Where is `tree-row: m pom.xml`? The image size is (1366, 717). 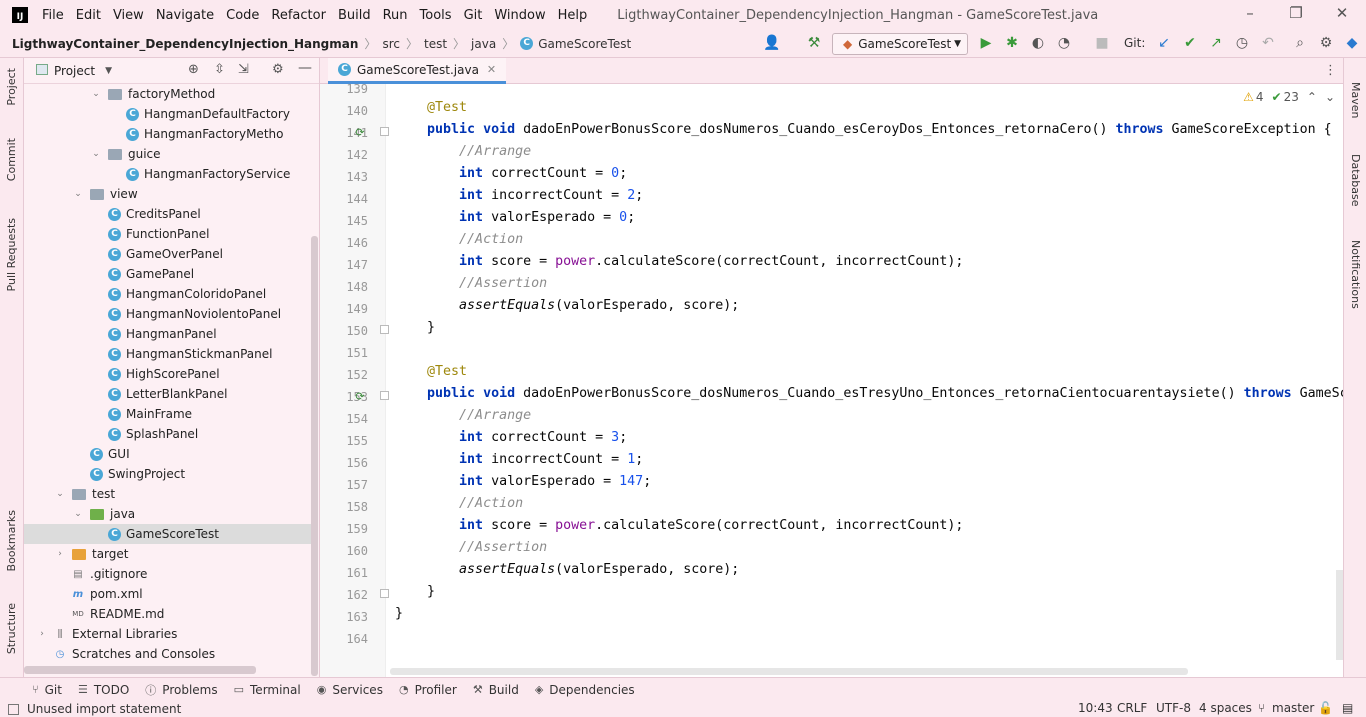 tree-row: m pom.xml is located at coordinates (167, 594).